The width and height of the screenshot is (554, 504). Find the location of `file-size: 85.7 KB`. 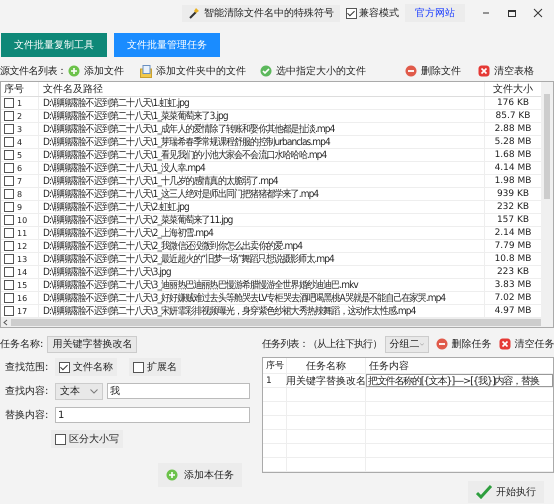

file-size: 85.7 KB is located at coordinates (513, 116).